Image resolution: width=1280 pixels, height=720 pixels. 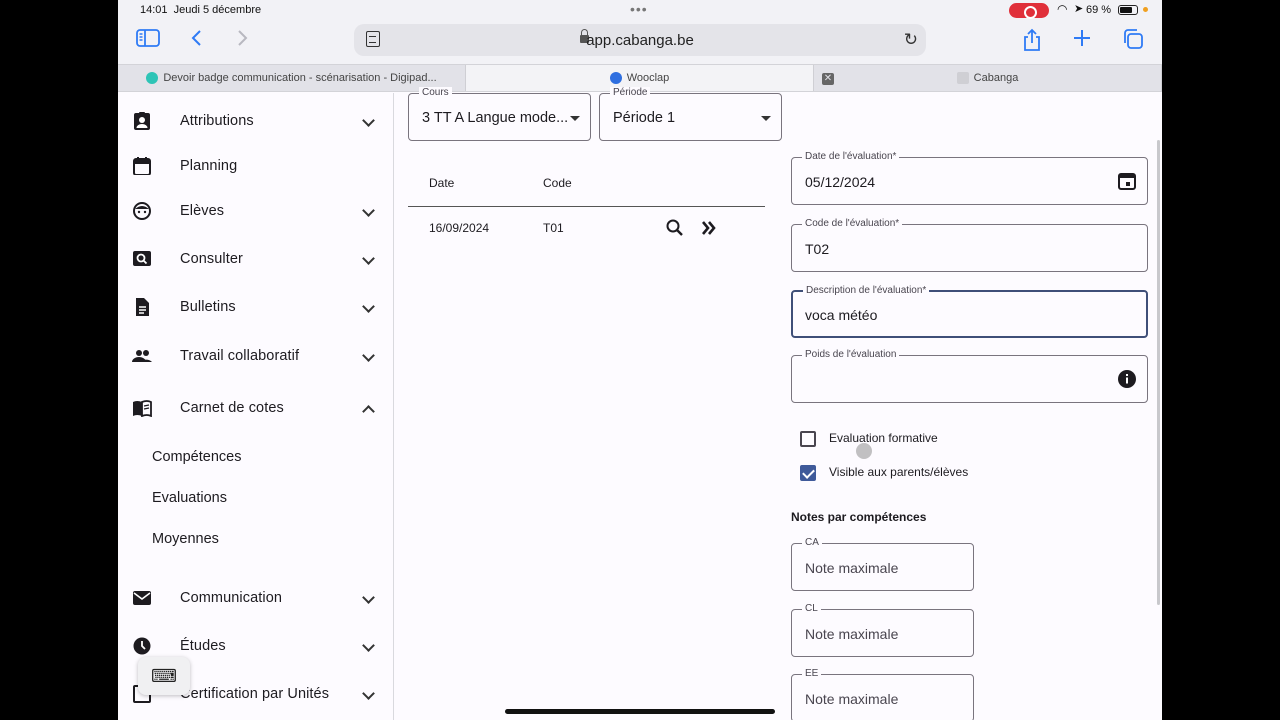 What do you see at coordinates (142, 598) in the screenshot?
I see `mail-icon` at bounding box center [142, 598].